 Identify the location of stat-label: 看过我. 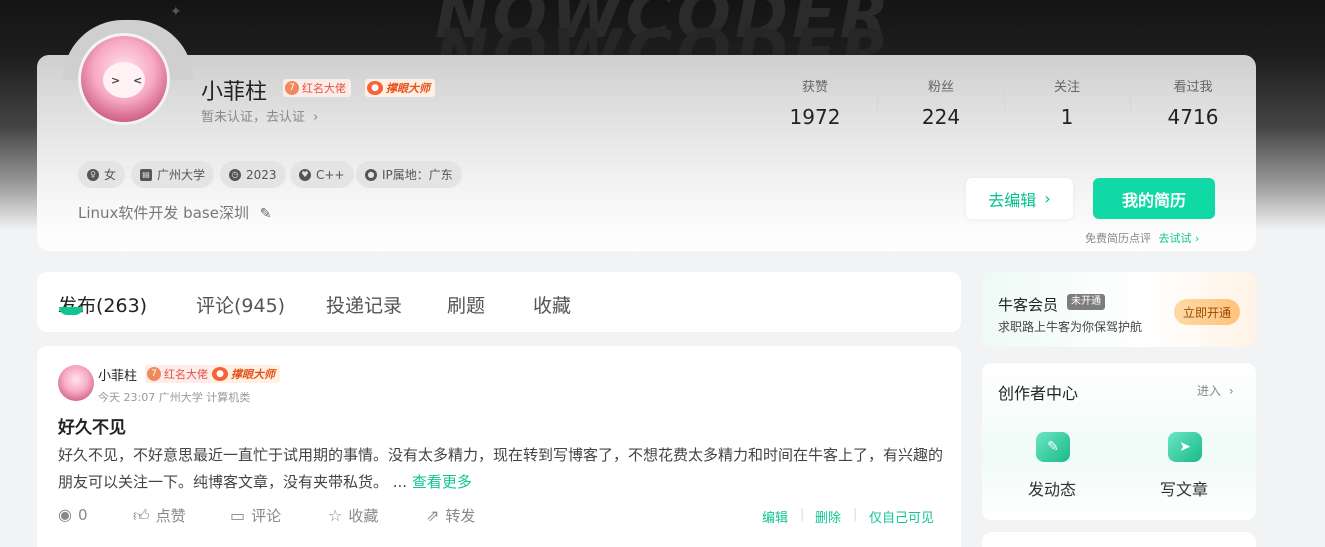
(1193, 87).